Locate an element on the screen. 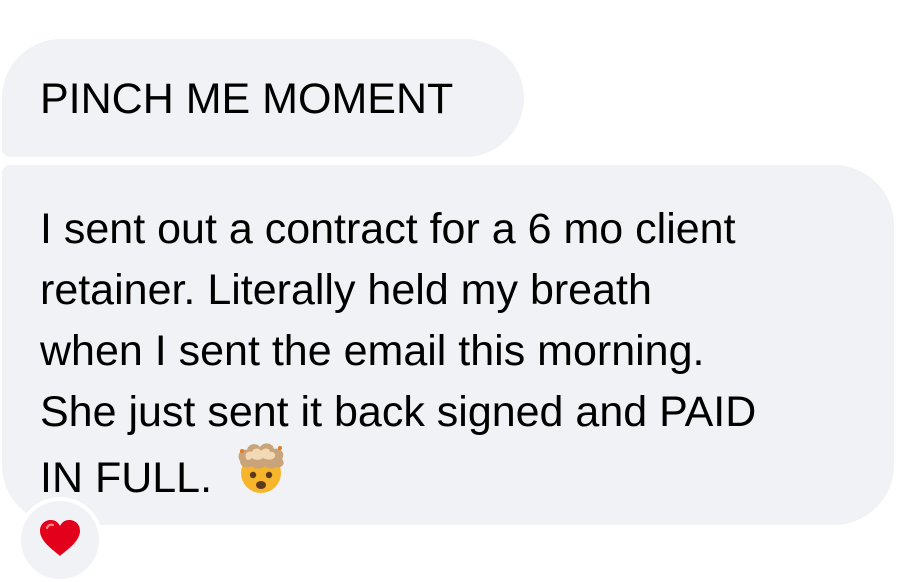 The height and width of the screenshot is (582, 898). message-bubble: PINCH ME MOMENT is located at coordinates (263, 98).